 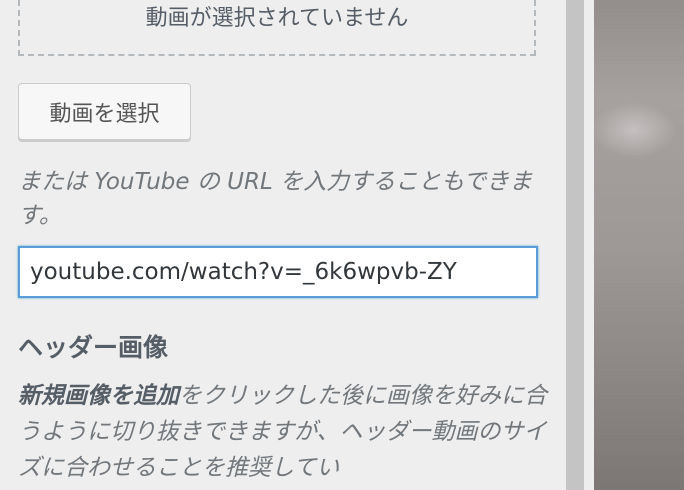 What do you see at coordinates (275, 199) in the screenshot?
I see `youtube-url-description: または YouTube の URL を入力することもできます。` at bounding box center [275, 199].